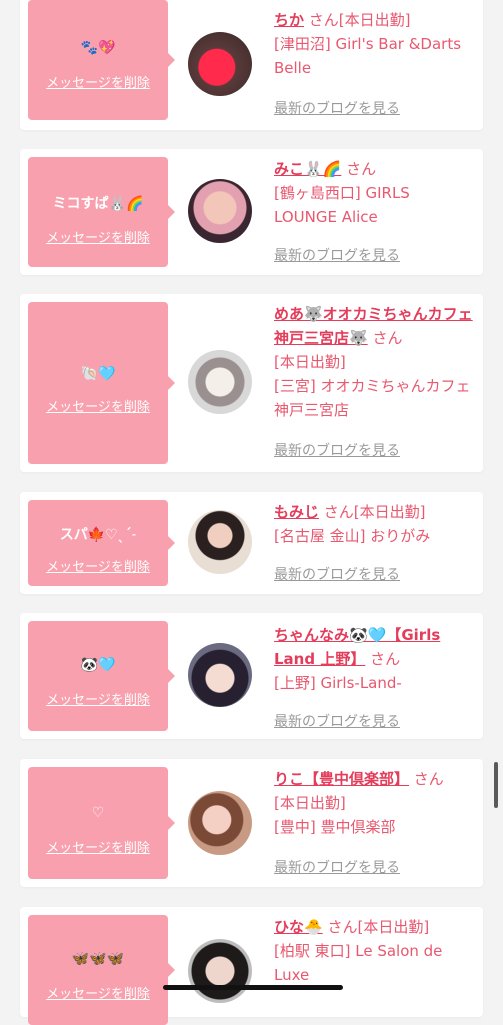 This screenshot has height=1025, width=503. What do you see at coordinates (338, 683) in the screenshot?
I see `cast-shop: [上野] Girls-Land-` at bounding box center [338, 683].